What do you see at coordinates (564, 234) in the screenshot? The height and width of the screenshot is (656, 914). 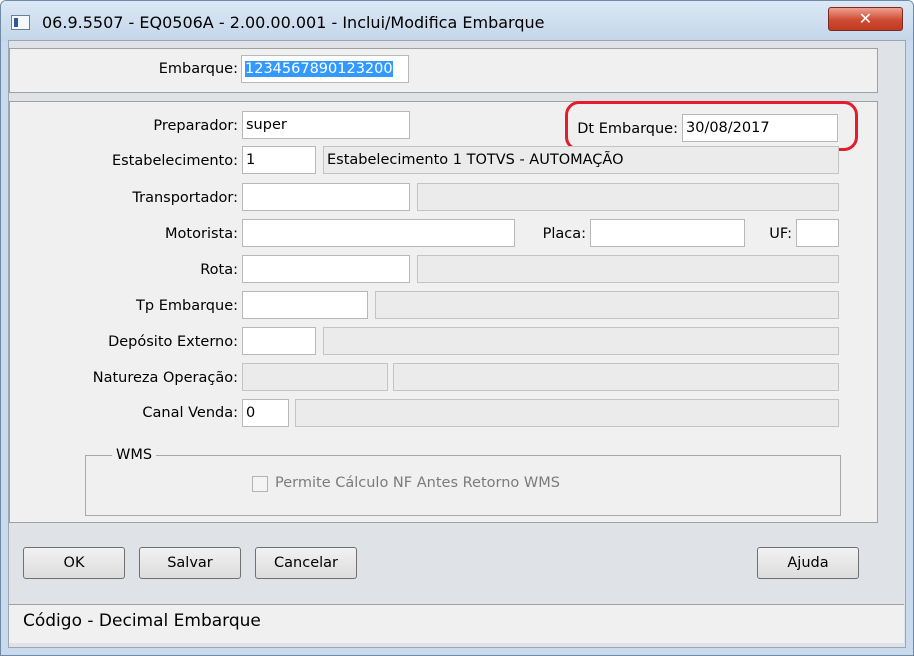 I see `placa-label: Placa:` at bounding box center [564, 234].